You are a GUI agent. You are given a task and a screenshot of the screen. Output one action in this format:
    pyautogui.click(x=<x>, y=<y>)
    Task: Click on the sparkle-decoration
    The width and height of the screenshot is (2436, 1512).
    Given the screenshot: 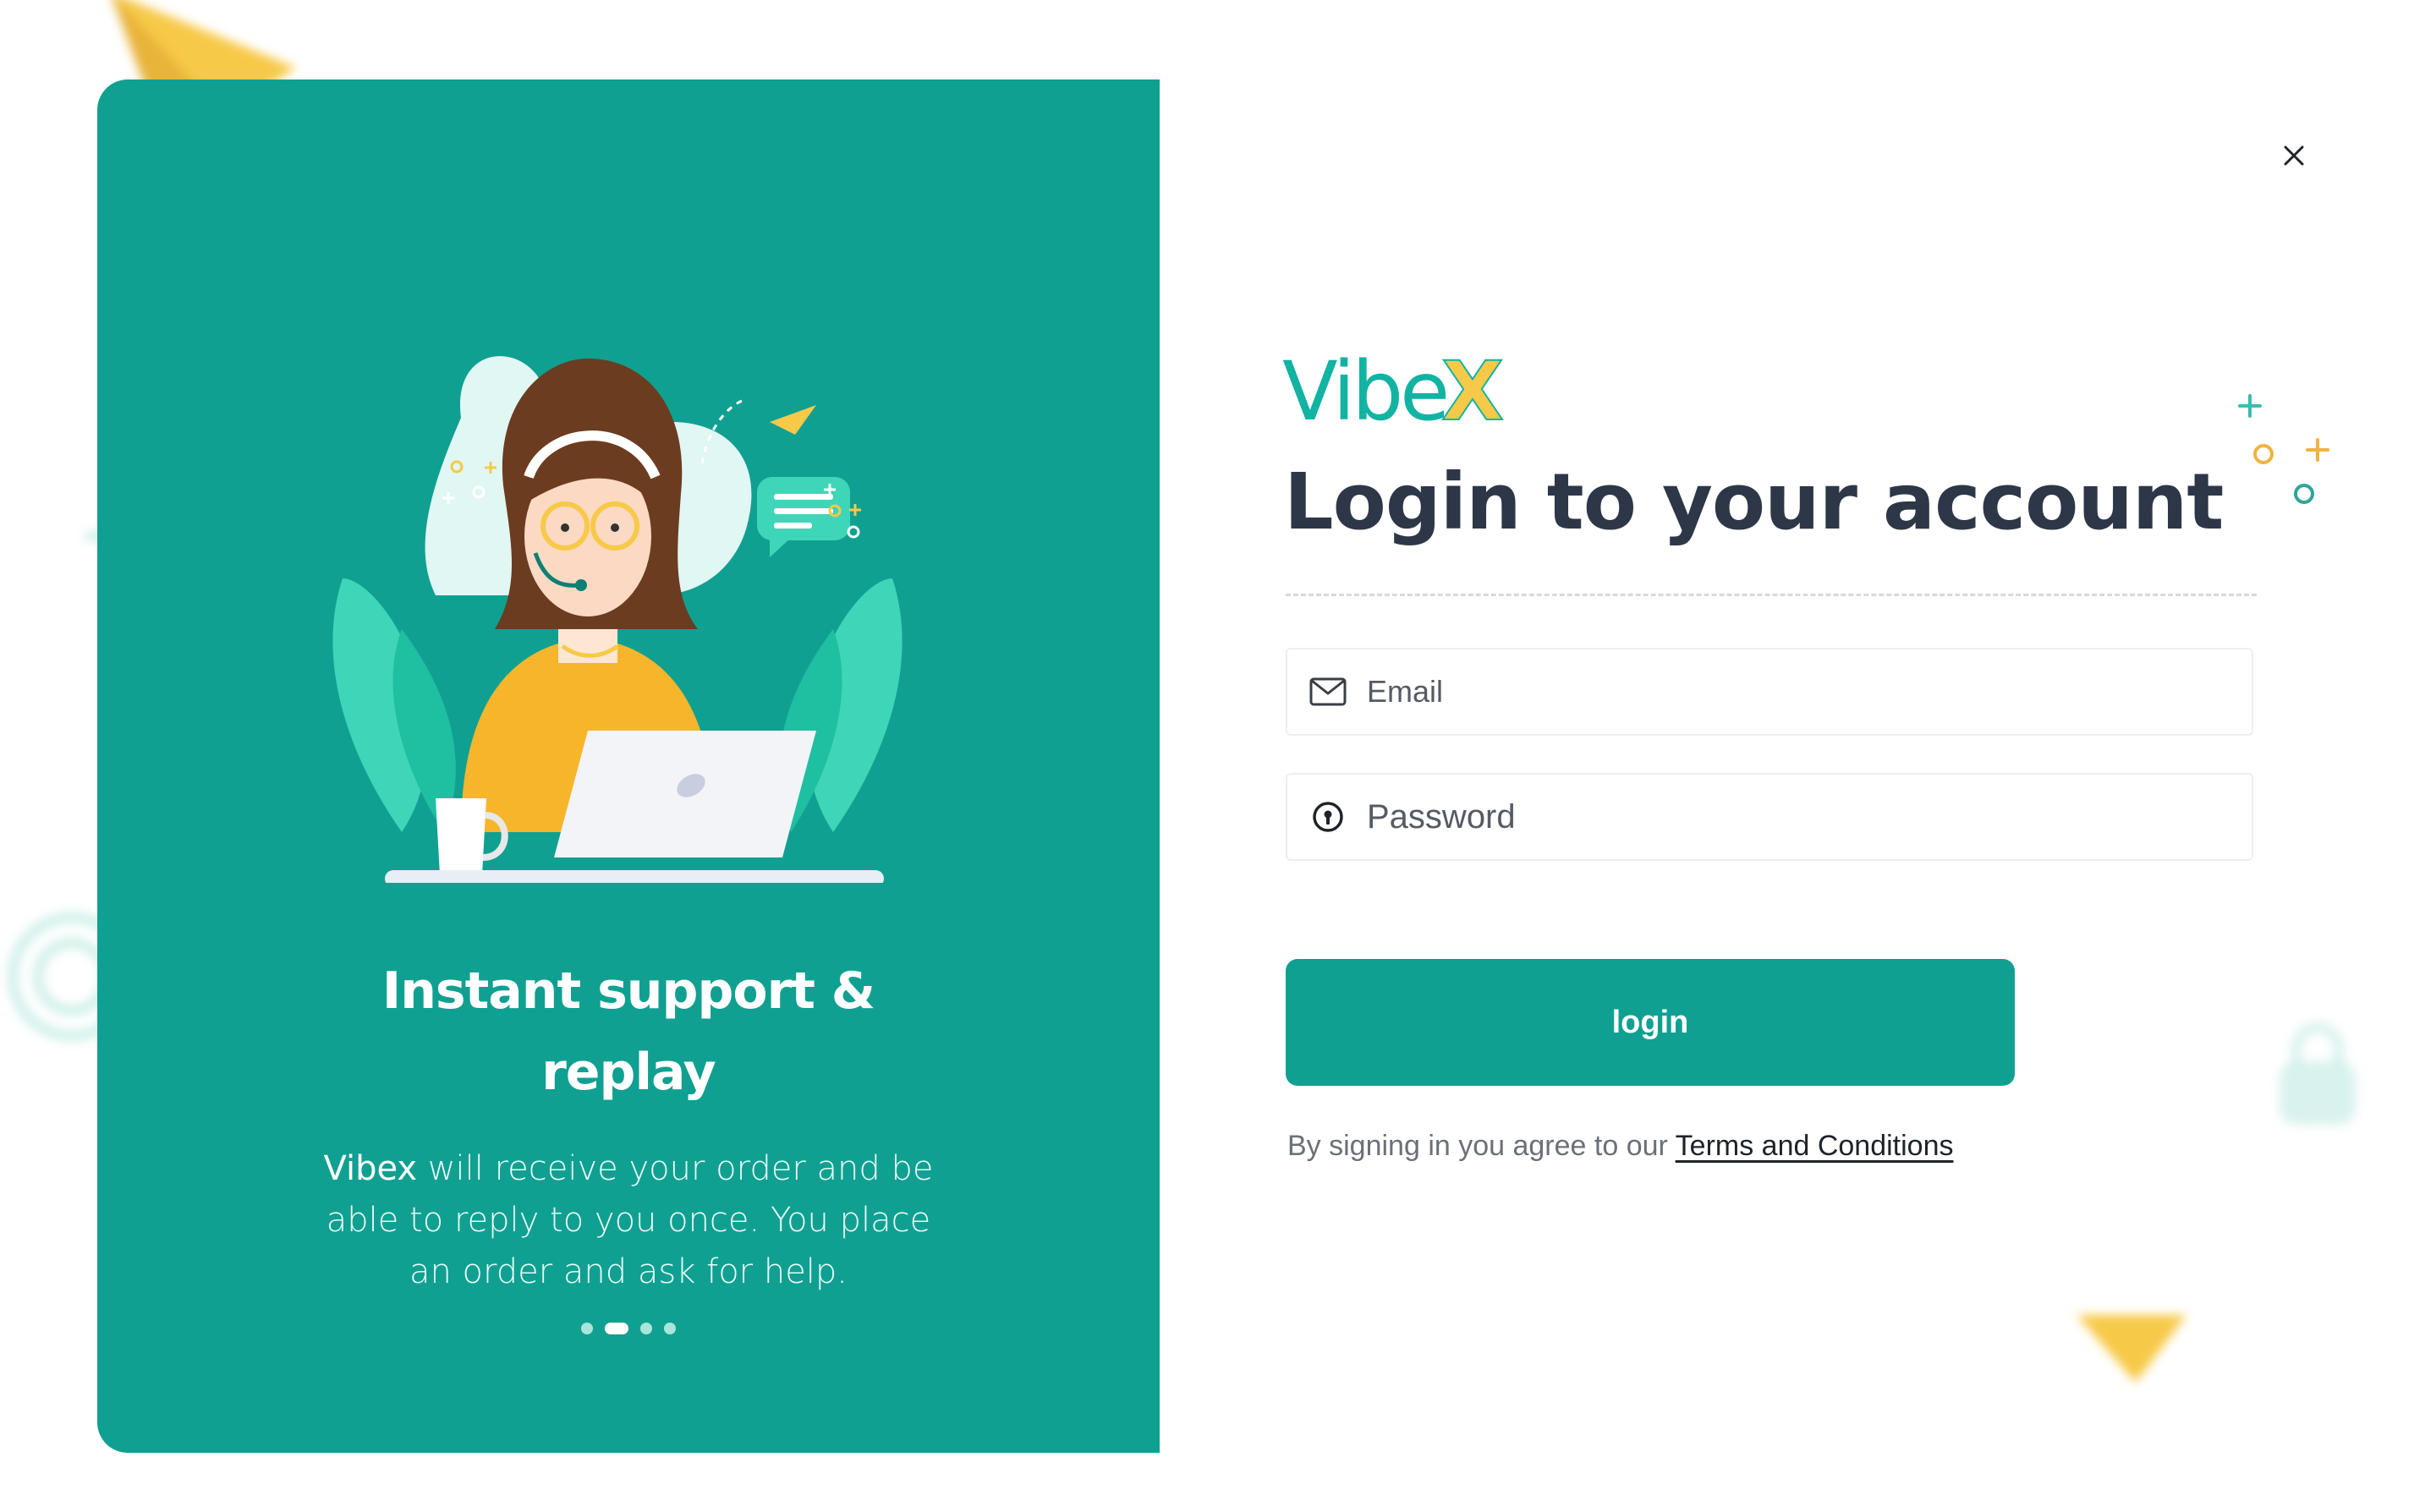 What is the action you would take?
    pyautogui.click(x=2283, y=449)
    